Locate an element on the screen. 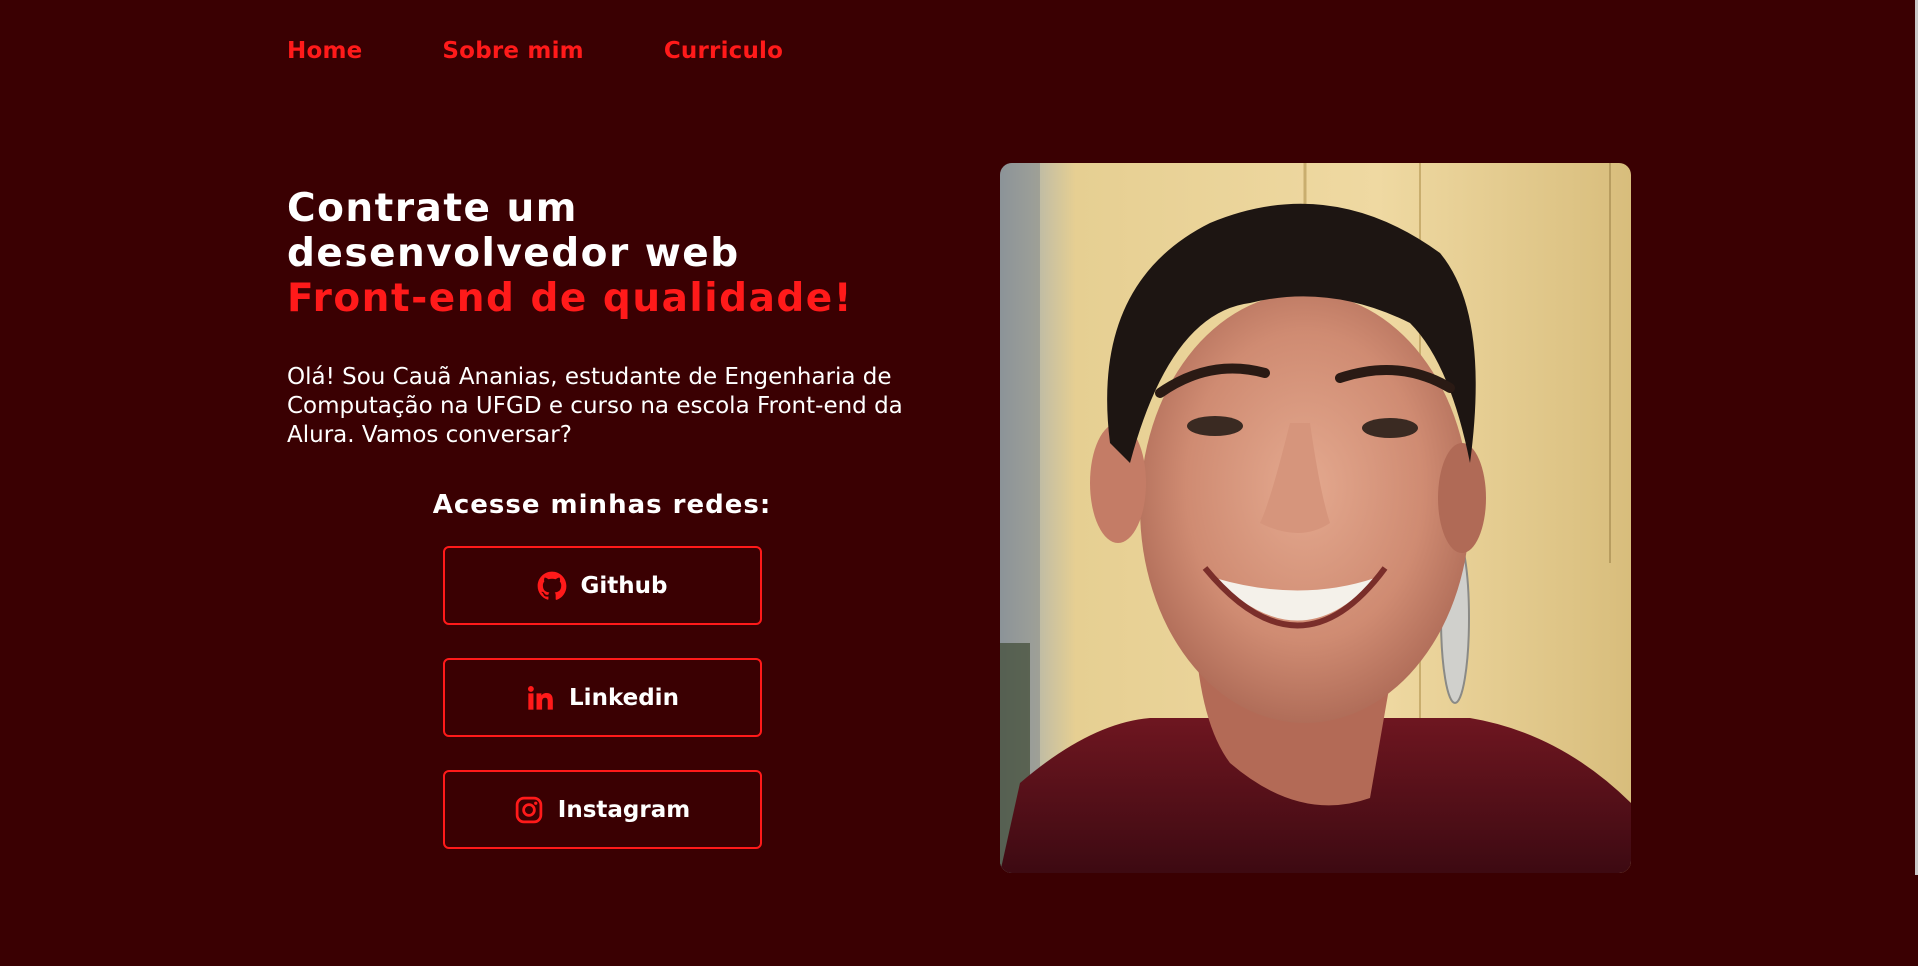  headline-accent: Front-end de qualidade! is located at coordinates (570, 298).